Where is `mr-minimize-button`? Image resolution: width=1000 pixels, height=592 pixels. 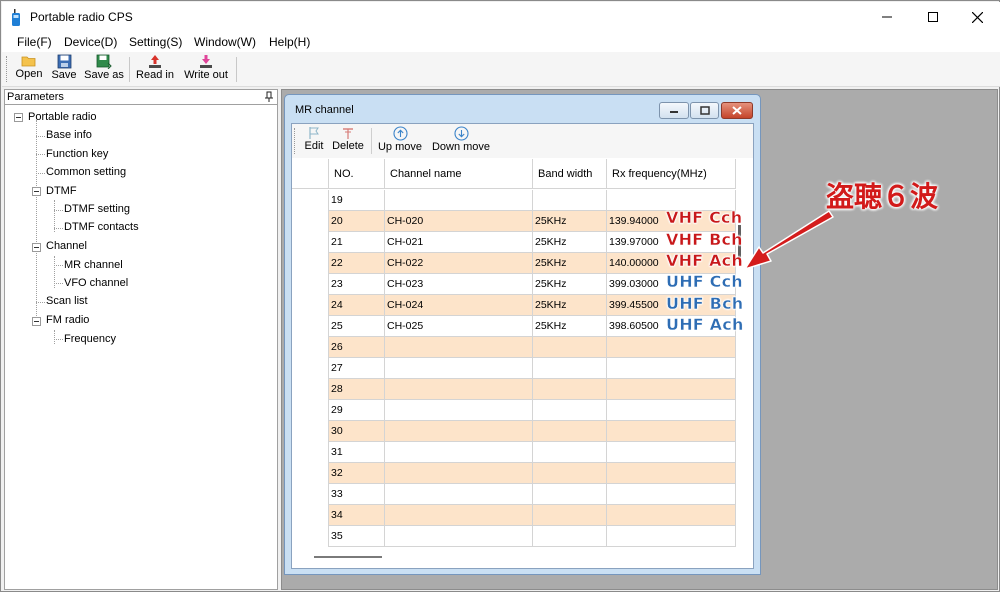
mr-minimize-button is located at coordinates (674, 110).